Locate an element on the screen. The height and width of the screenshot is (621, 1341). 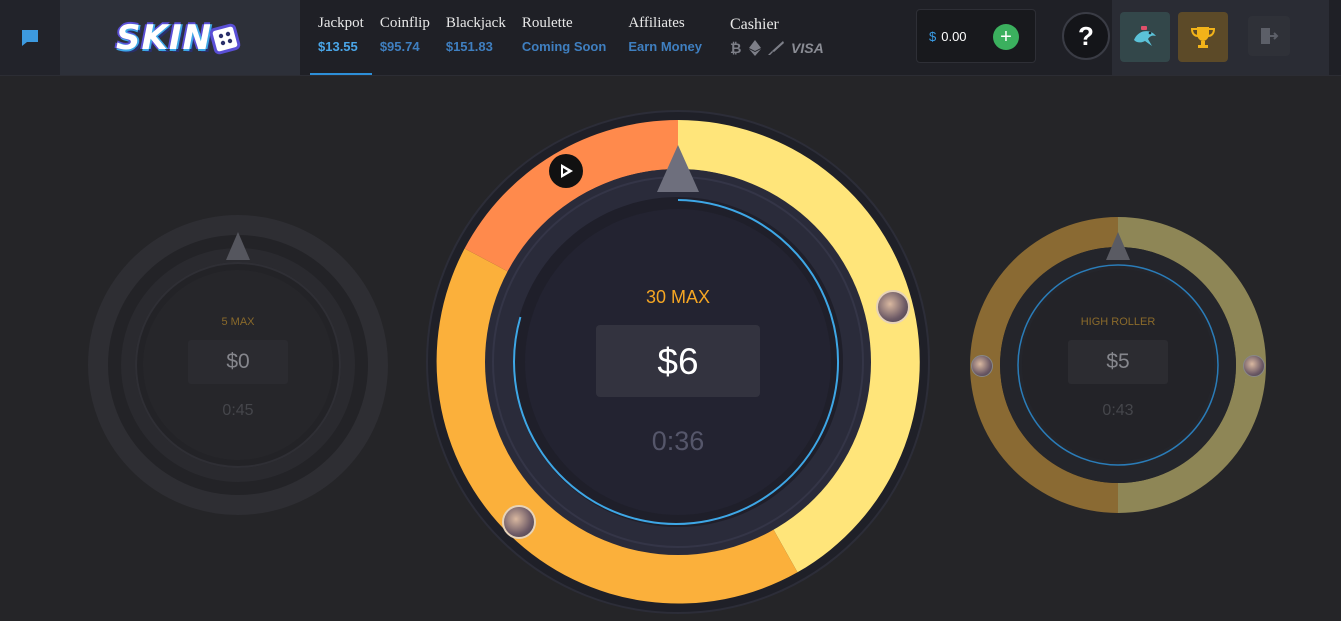
logout-button is located at coordinates (1269, 36).